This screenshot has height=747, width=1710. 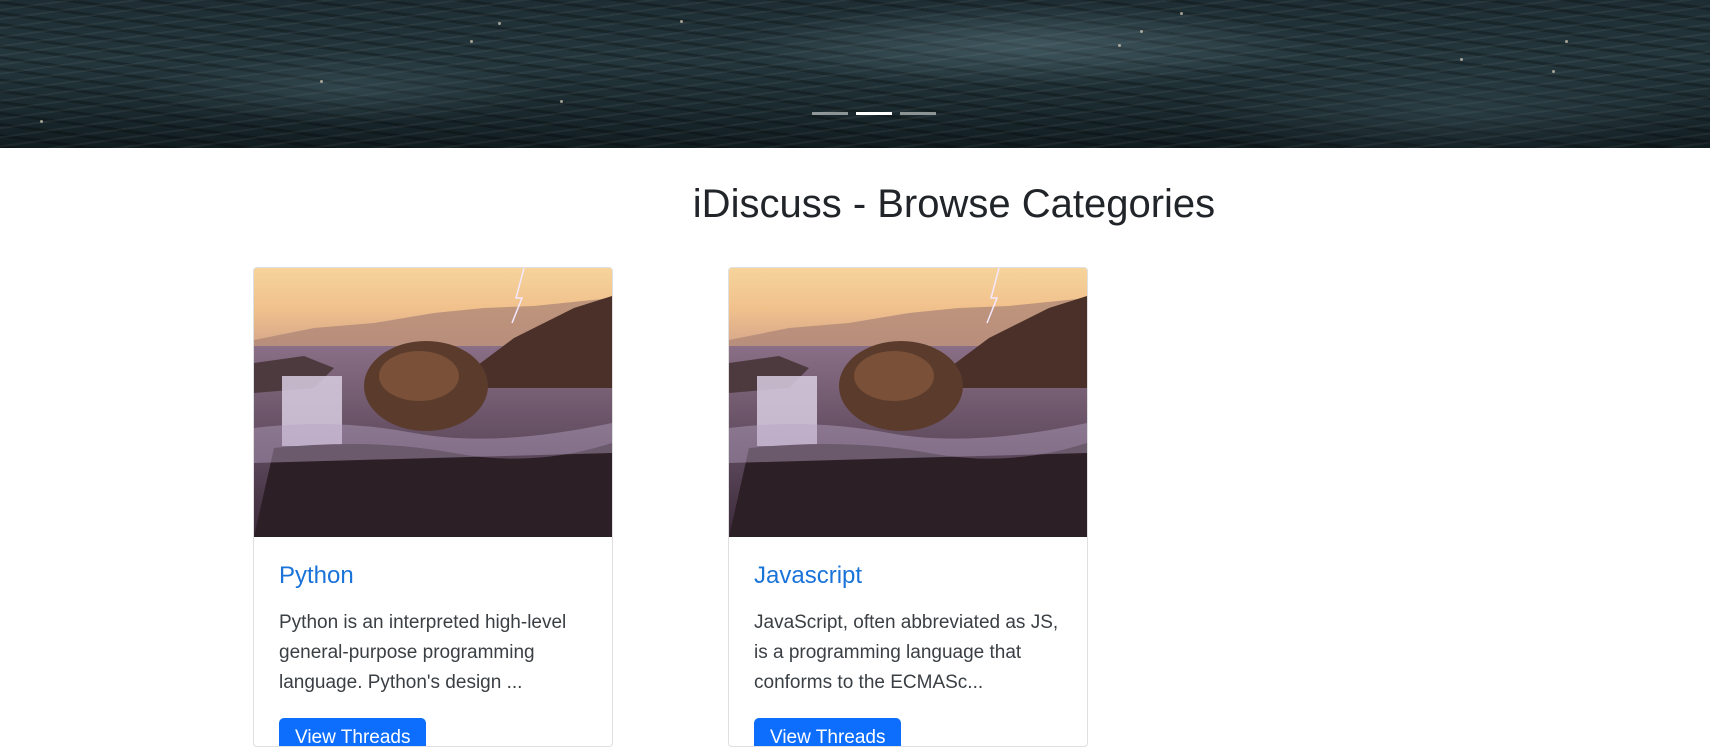 What do you see at coordinates (855, 113) in the screenshot?
I see `carousel-indicators` at bounding box center [855, 113].